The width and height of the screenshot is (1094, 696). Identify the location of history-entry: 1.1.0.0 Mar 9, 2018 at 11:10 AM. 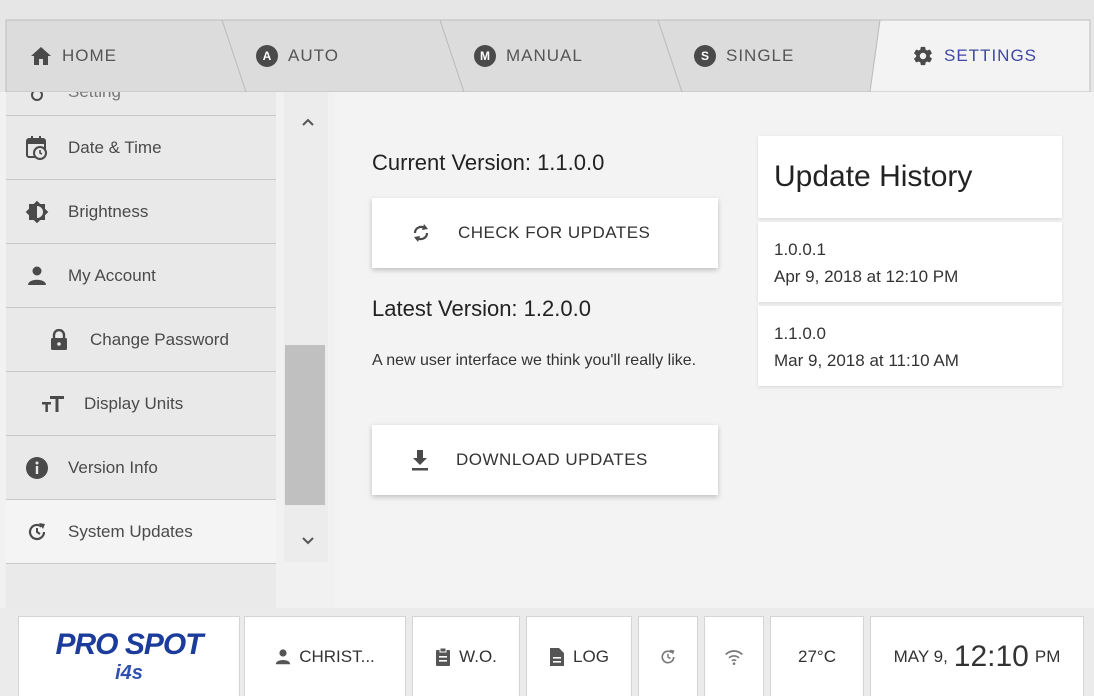
(910, 346).